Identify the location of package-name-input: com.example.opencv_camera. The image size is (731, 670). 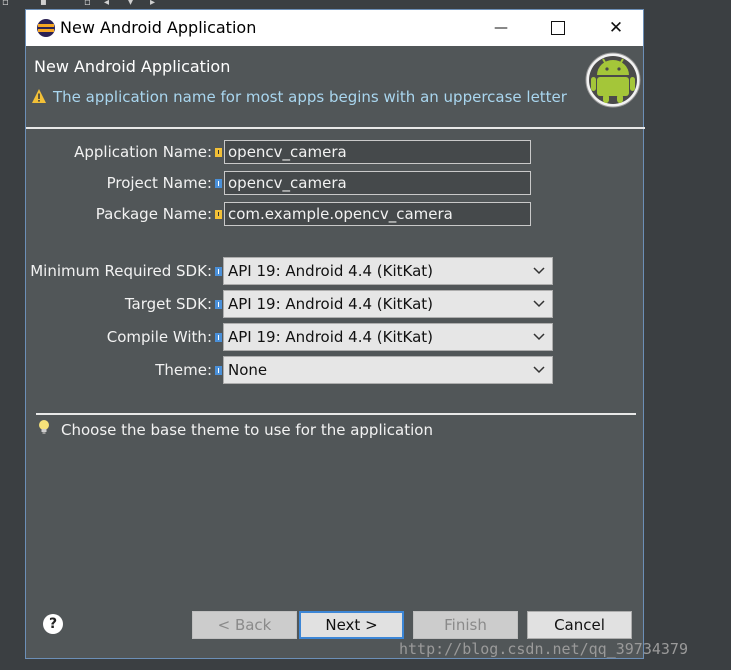
(377, 214).